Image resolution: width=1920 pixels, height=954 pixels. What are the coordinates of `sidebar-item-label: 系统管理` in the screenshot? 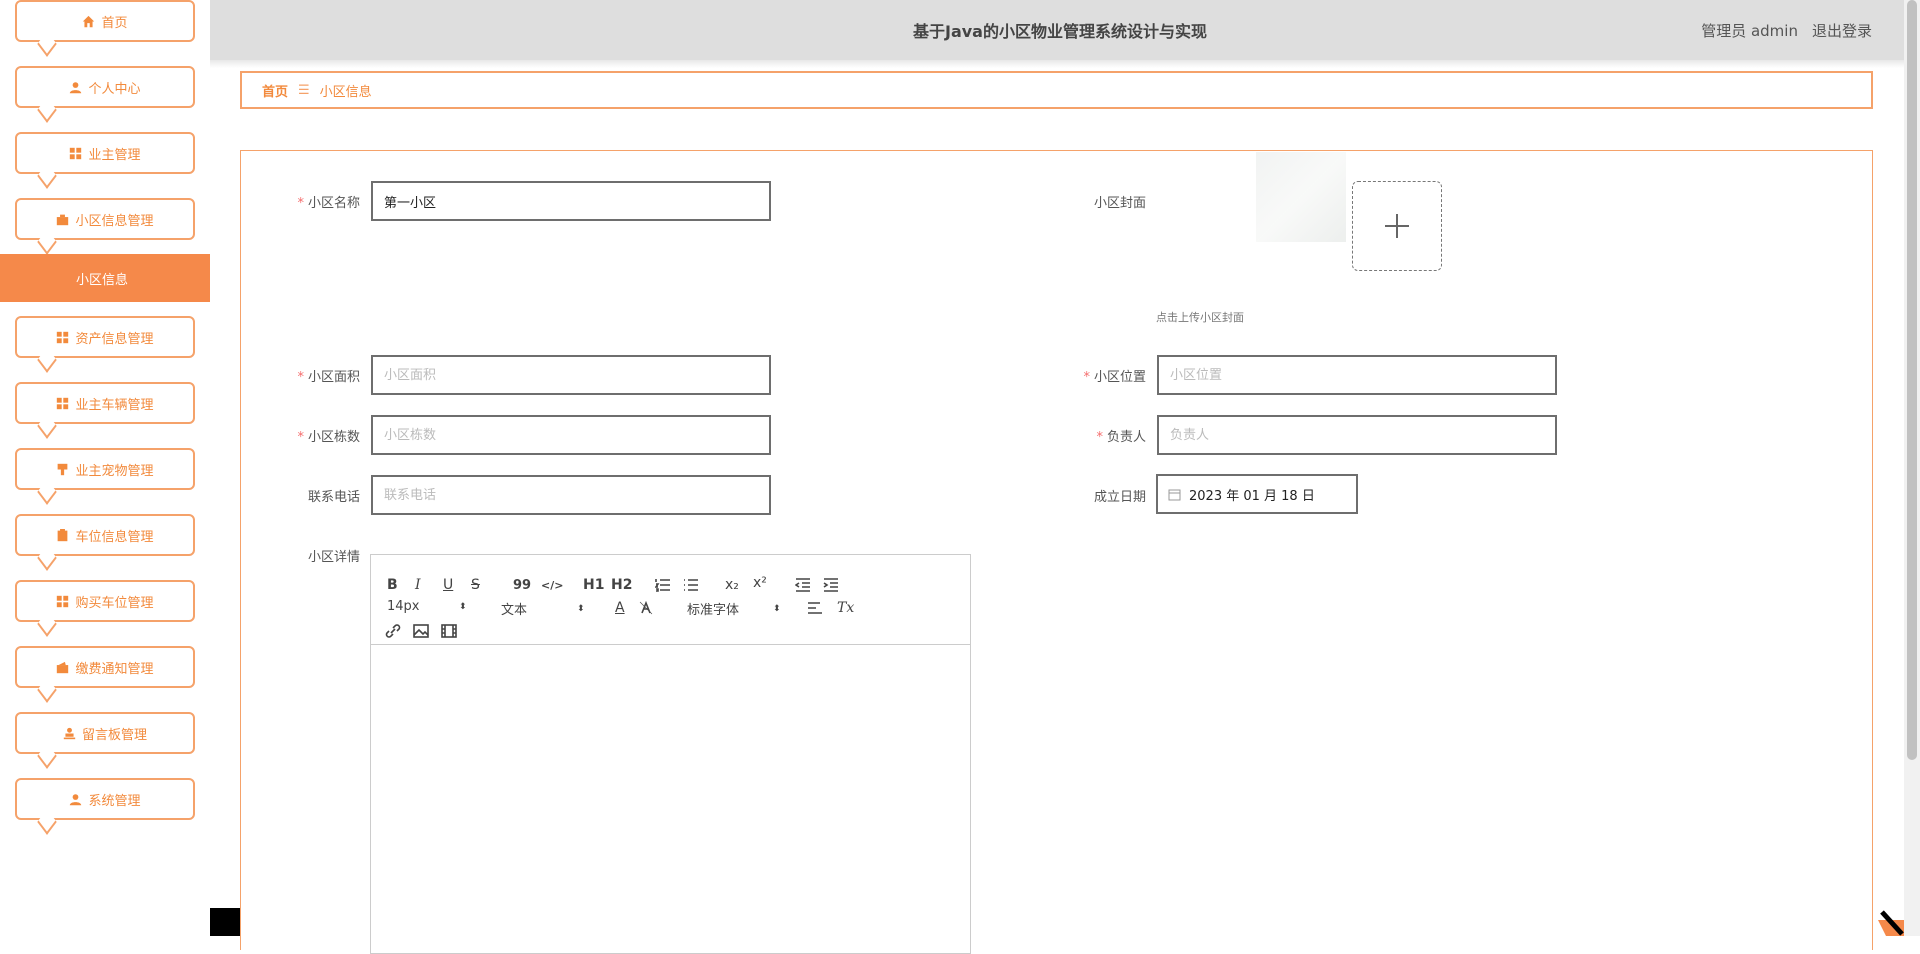 It's located at (114, 801).